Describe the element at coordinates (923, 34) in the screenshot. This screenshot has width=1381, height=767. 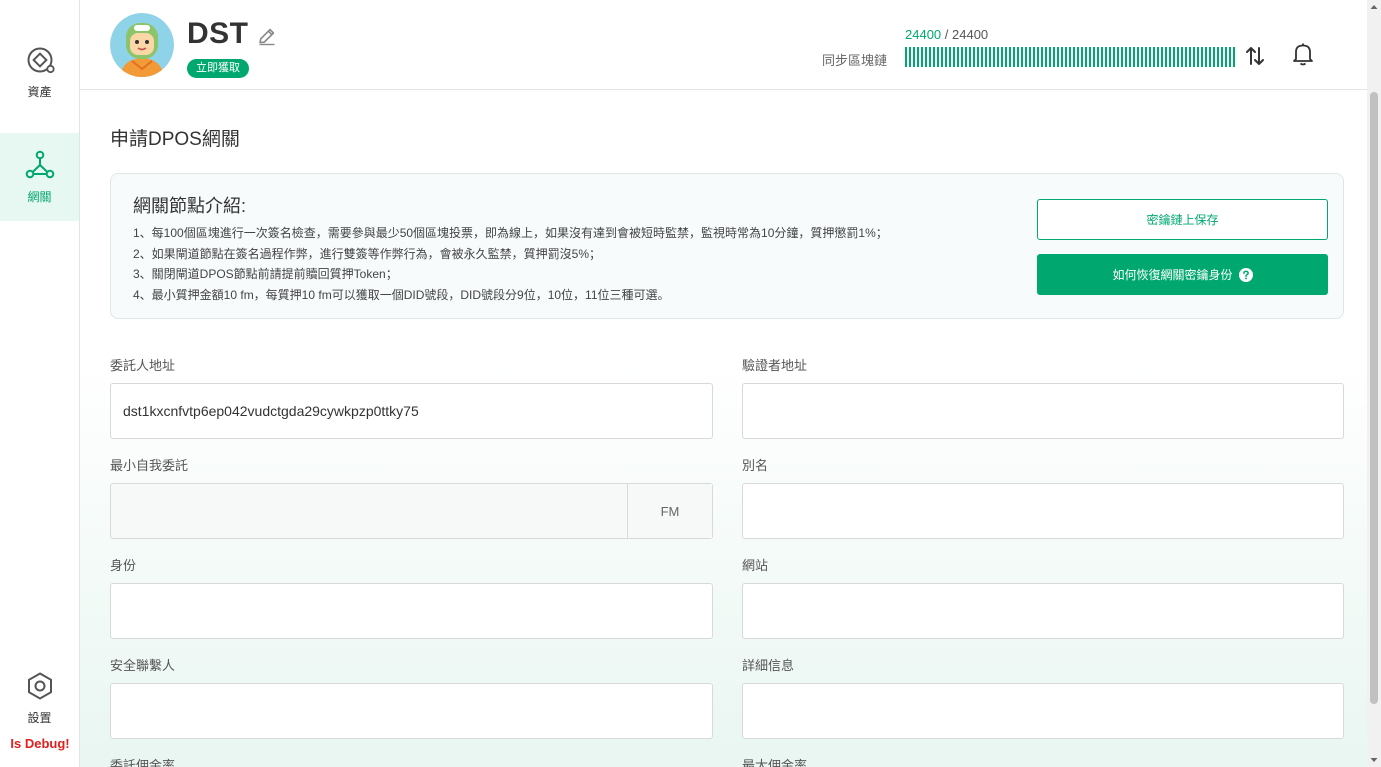
I see `sync-current: 24400` at that location.